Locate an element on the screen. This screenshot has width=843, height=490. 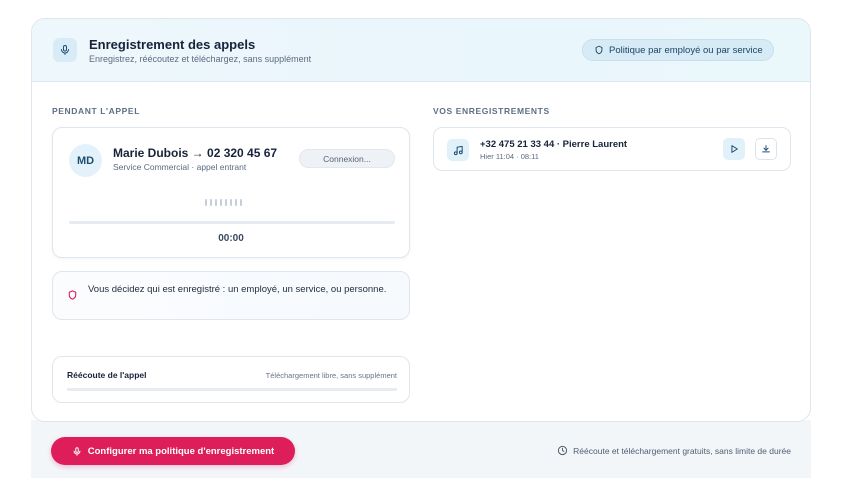
audio-waveform is located at coordinates (223, 202).